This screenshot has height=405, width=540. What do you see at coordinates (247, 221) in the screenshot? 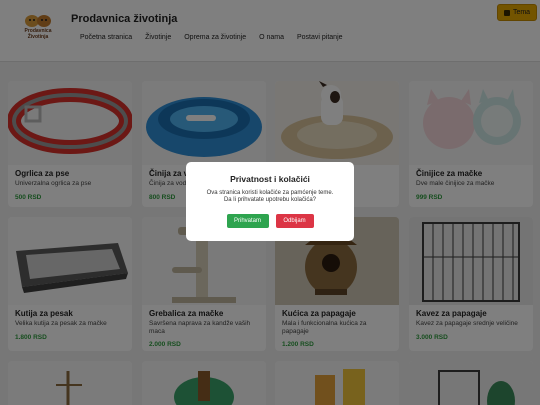
I see `accept-button: Prihvatam` at bounding box center [247, 221].